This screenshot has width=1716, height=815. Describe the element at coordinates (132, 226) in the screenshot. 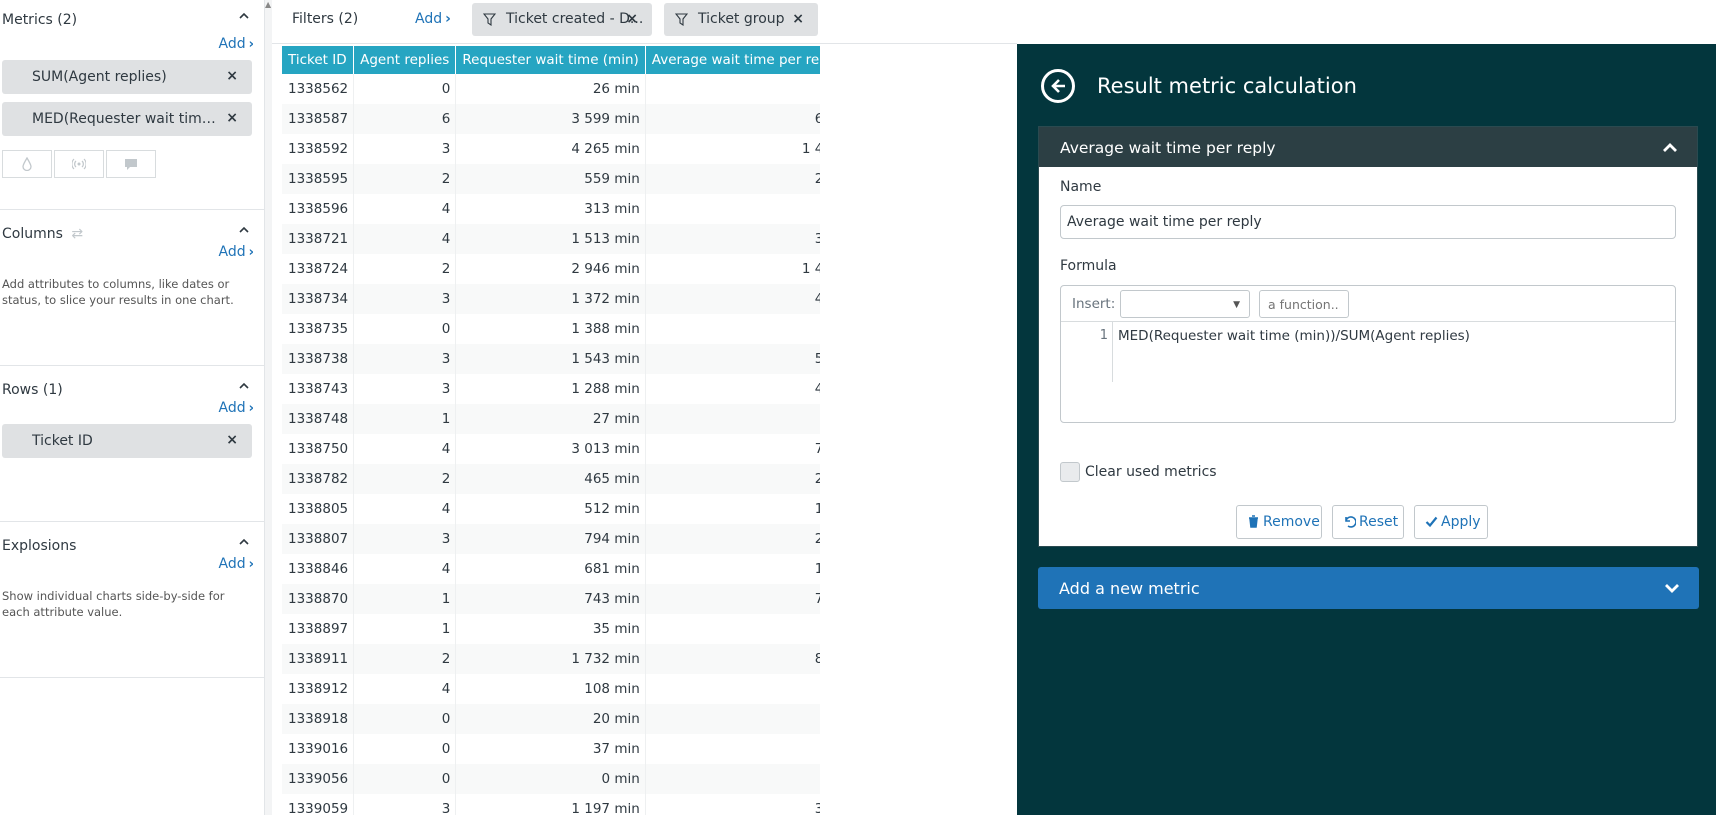

I see `columns-header: Columns ⇄` at that location.